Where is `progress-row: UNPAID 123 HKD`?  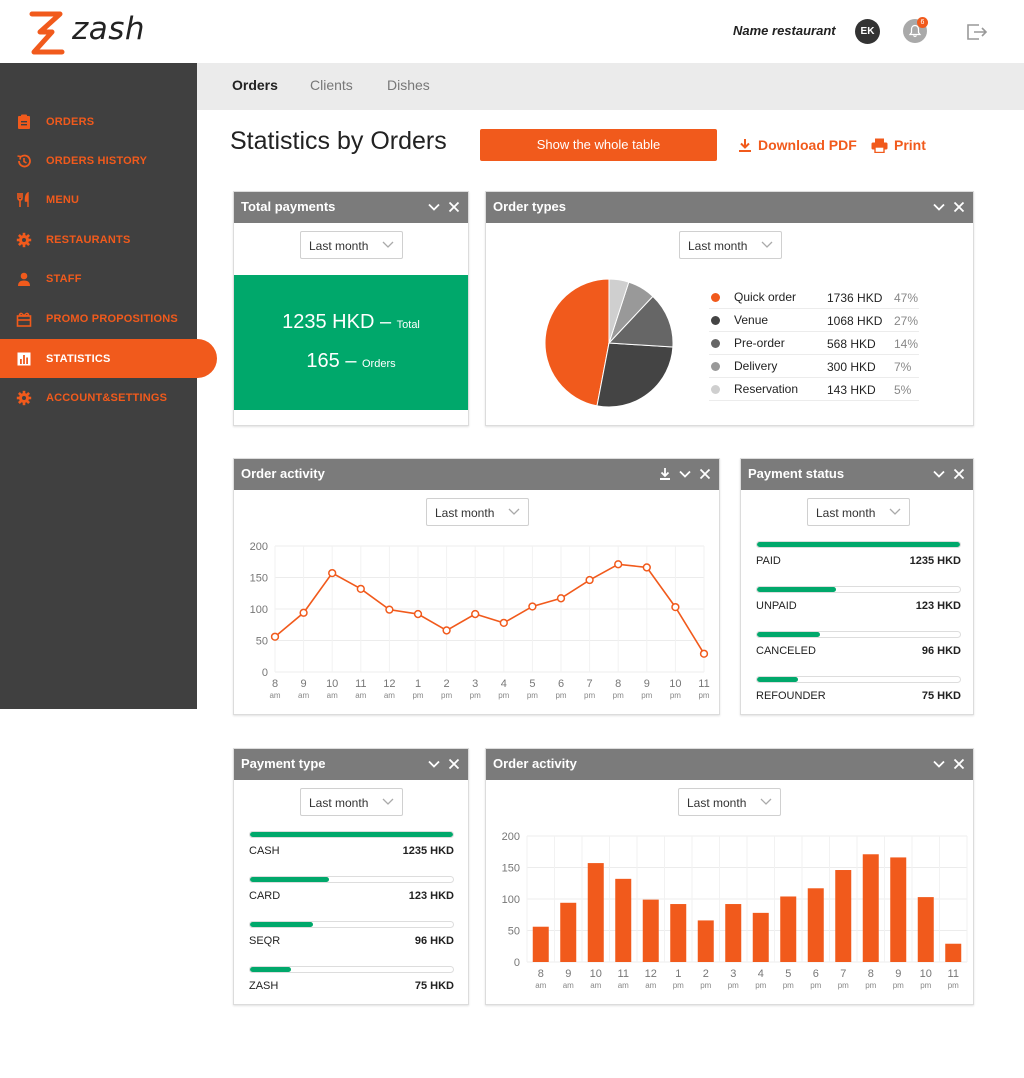 progress-row: UNPAID 123 HKD is located at coordinates (858, 605).